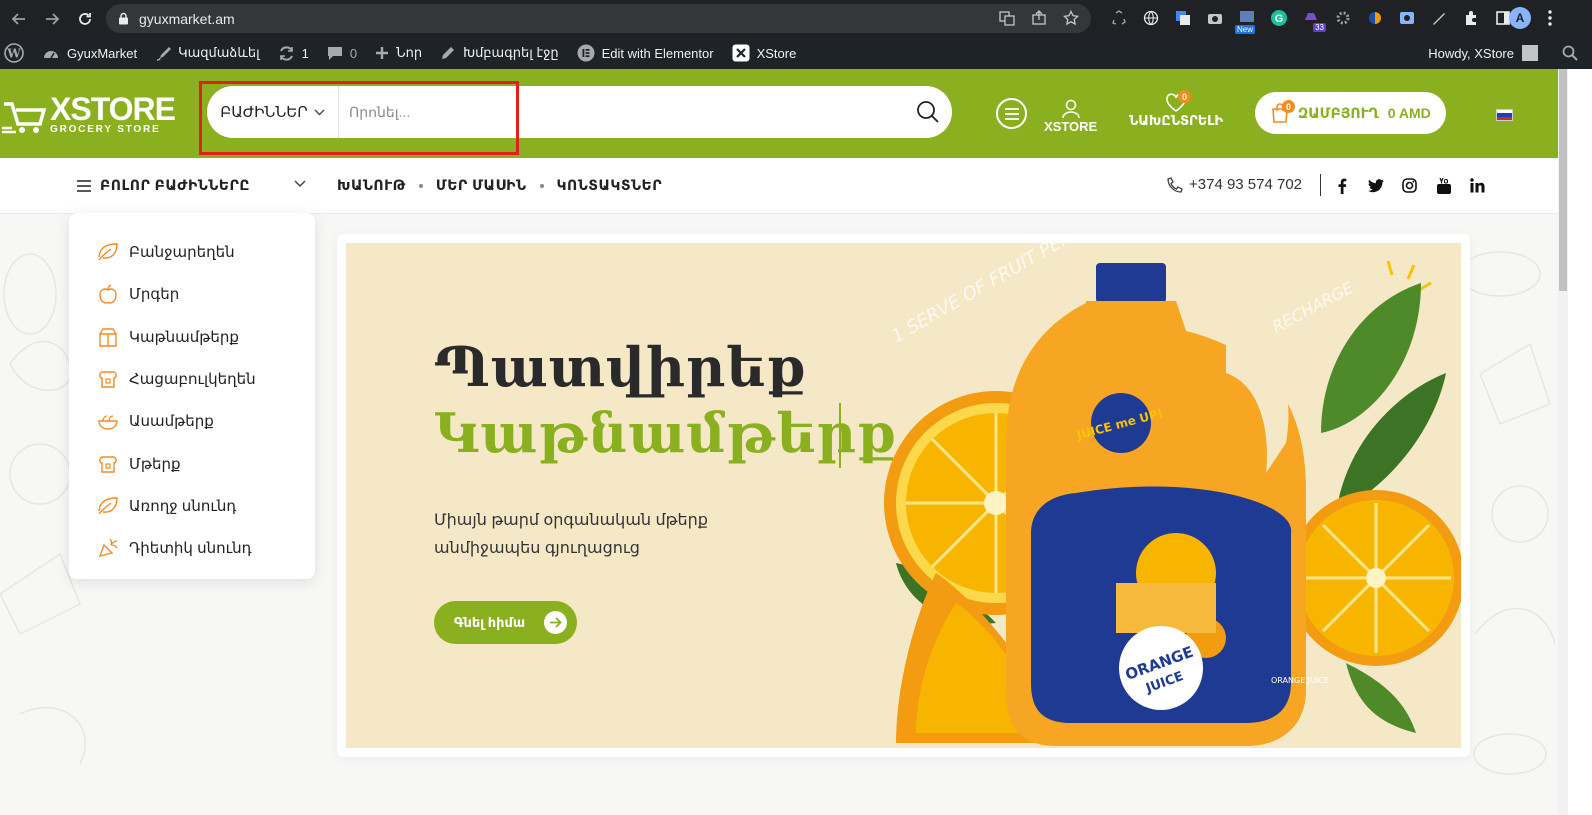  I want to click on category-item-fruits: Մրգեր, so click(192, 294).